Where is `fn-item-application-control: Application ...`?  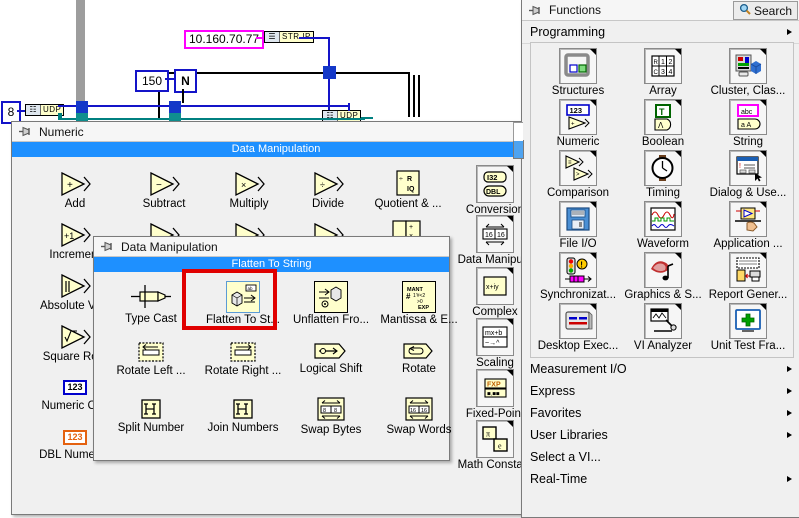
fn-item-application-control: Application ... is located at coordinates (748, 226).